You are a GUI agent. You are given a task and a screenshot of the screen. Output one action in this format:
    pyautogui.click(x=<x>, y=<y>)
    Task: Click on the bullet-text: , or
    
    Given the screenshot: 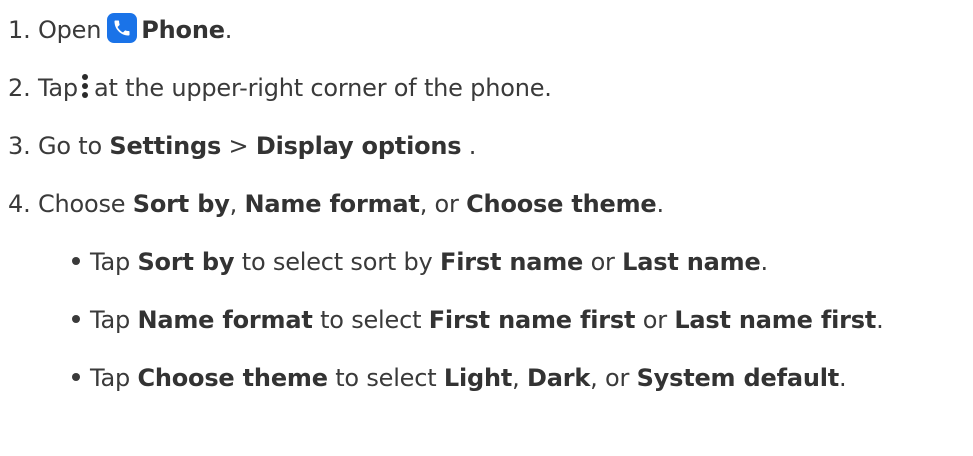 What is the action you would take?
    pyautogui.click(x=613, y=378)
    